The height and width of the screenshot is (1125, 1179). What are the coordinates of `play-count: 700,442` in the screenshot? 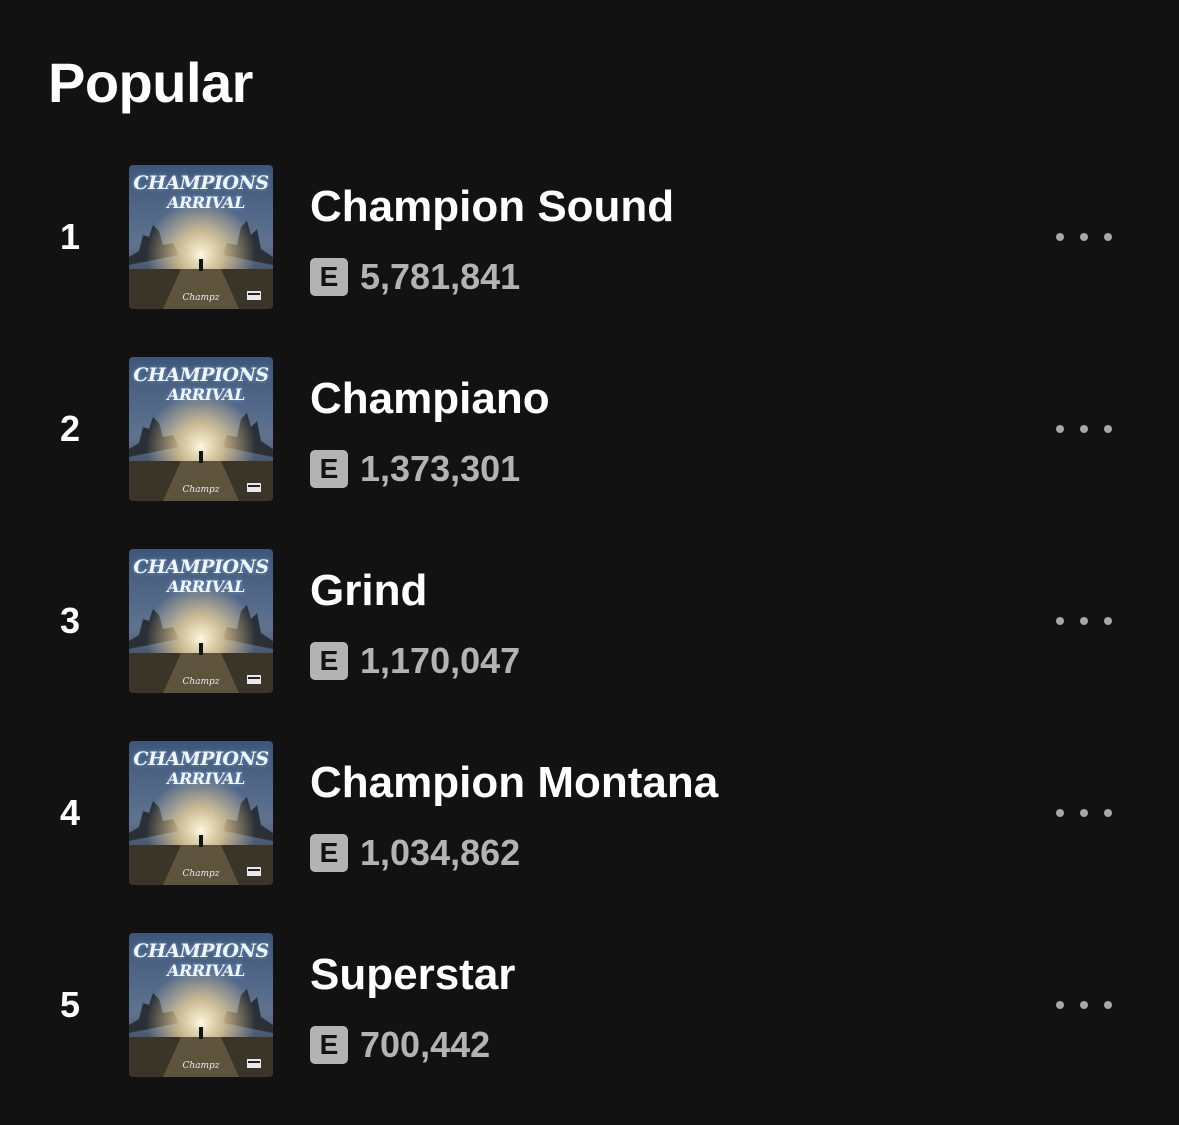 It's located at (425, 1044).